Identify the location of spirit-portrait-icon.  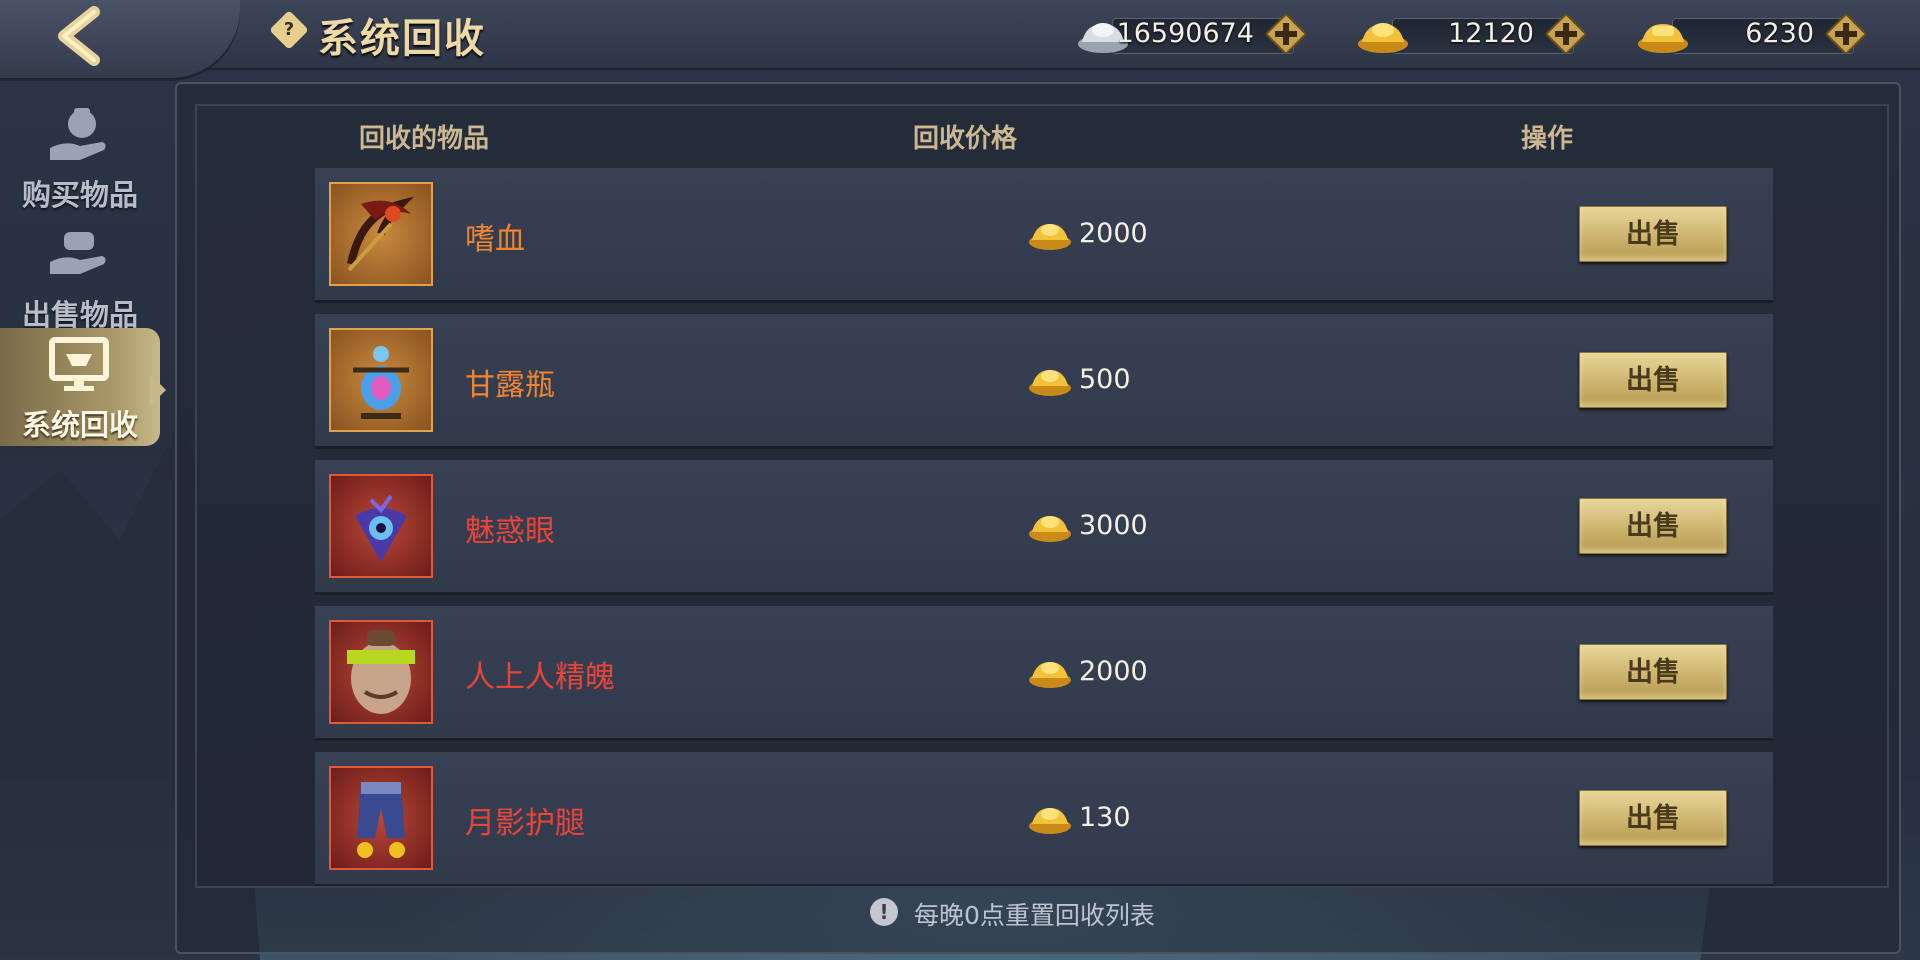
(381, 672).